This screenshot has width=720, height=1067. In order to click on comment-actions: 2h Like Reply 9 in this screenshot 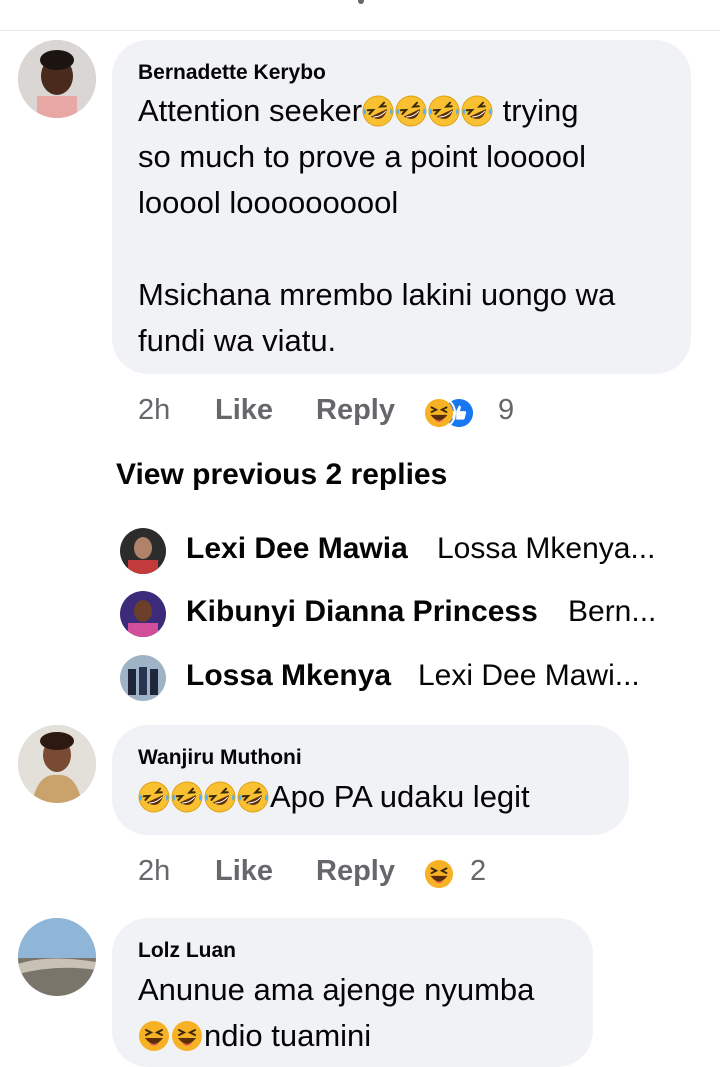, I will do `click(338, 410)`.